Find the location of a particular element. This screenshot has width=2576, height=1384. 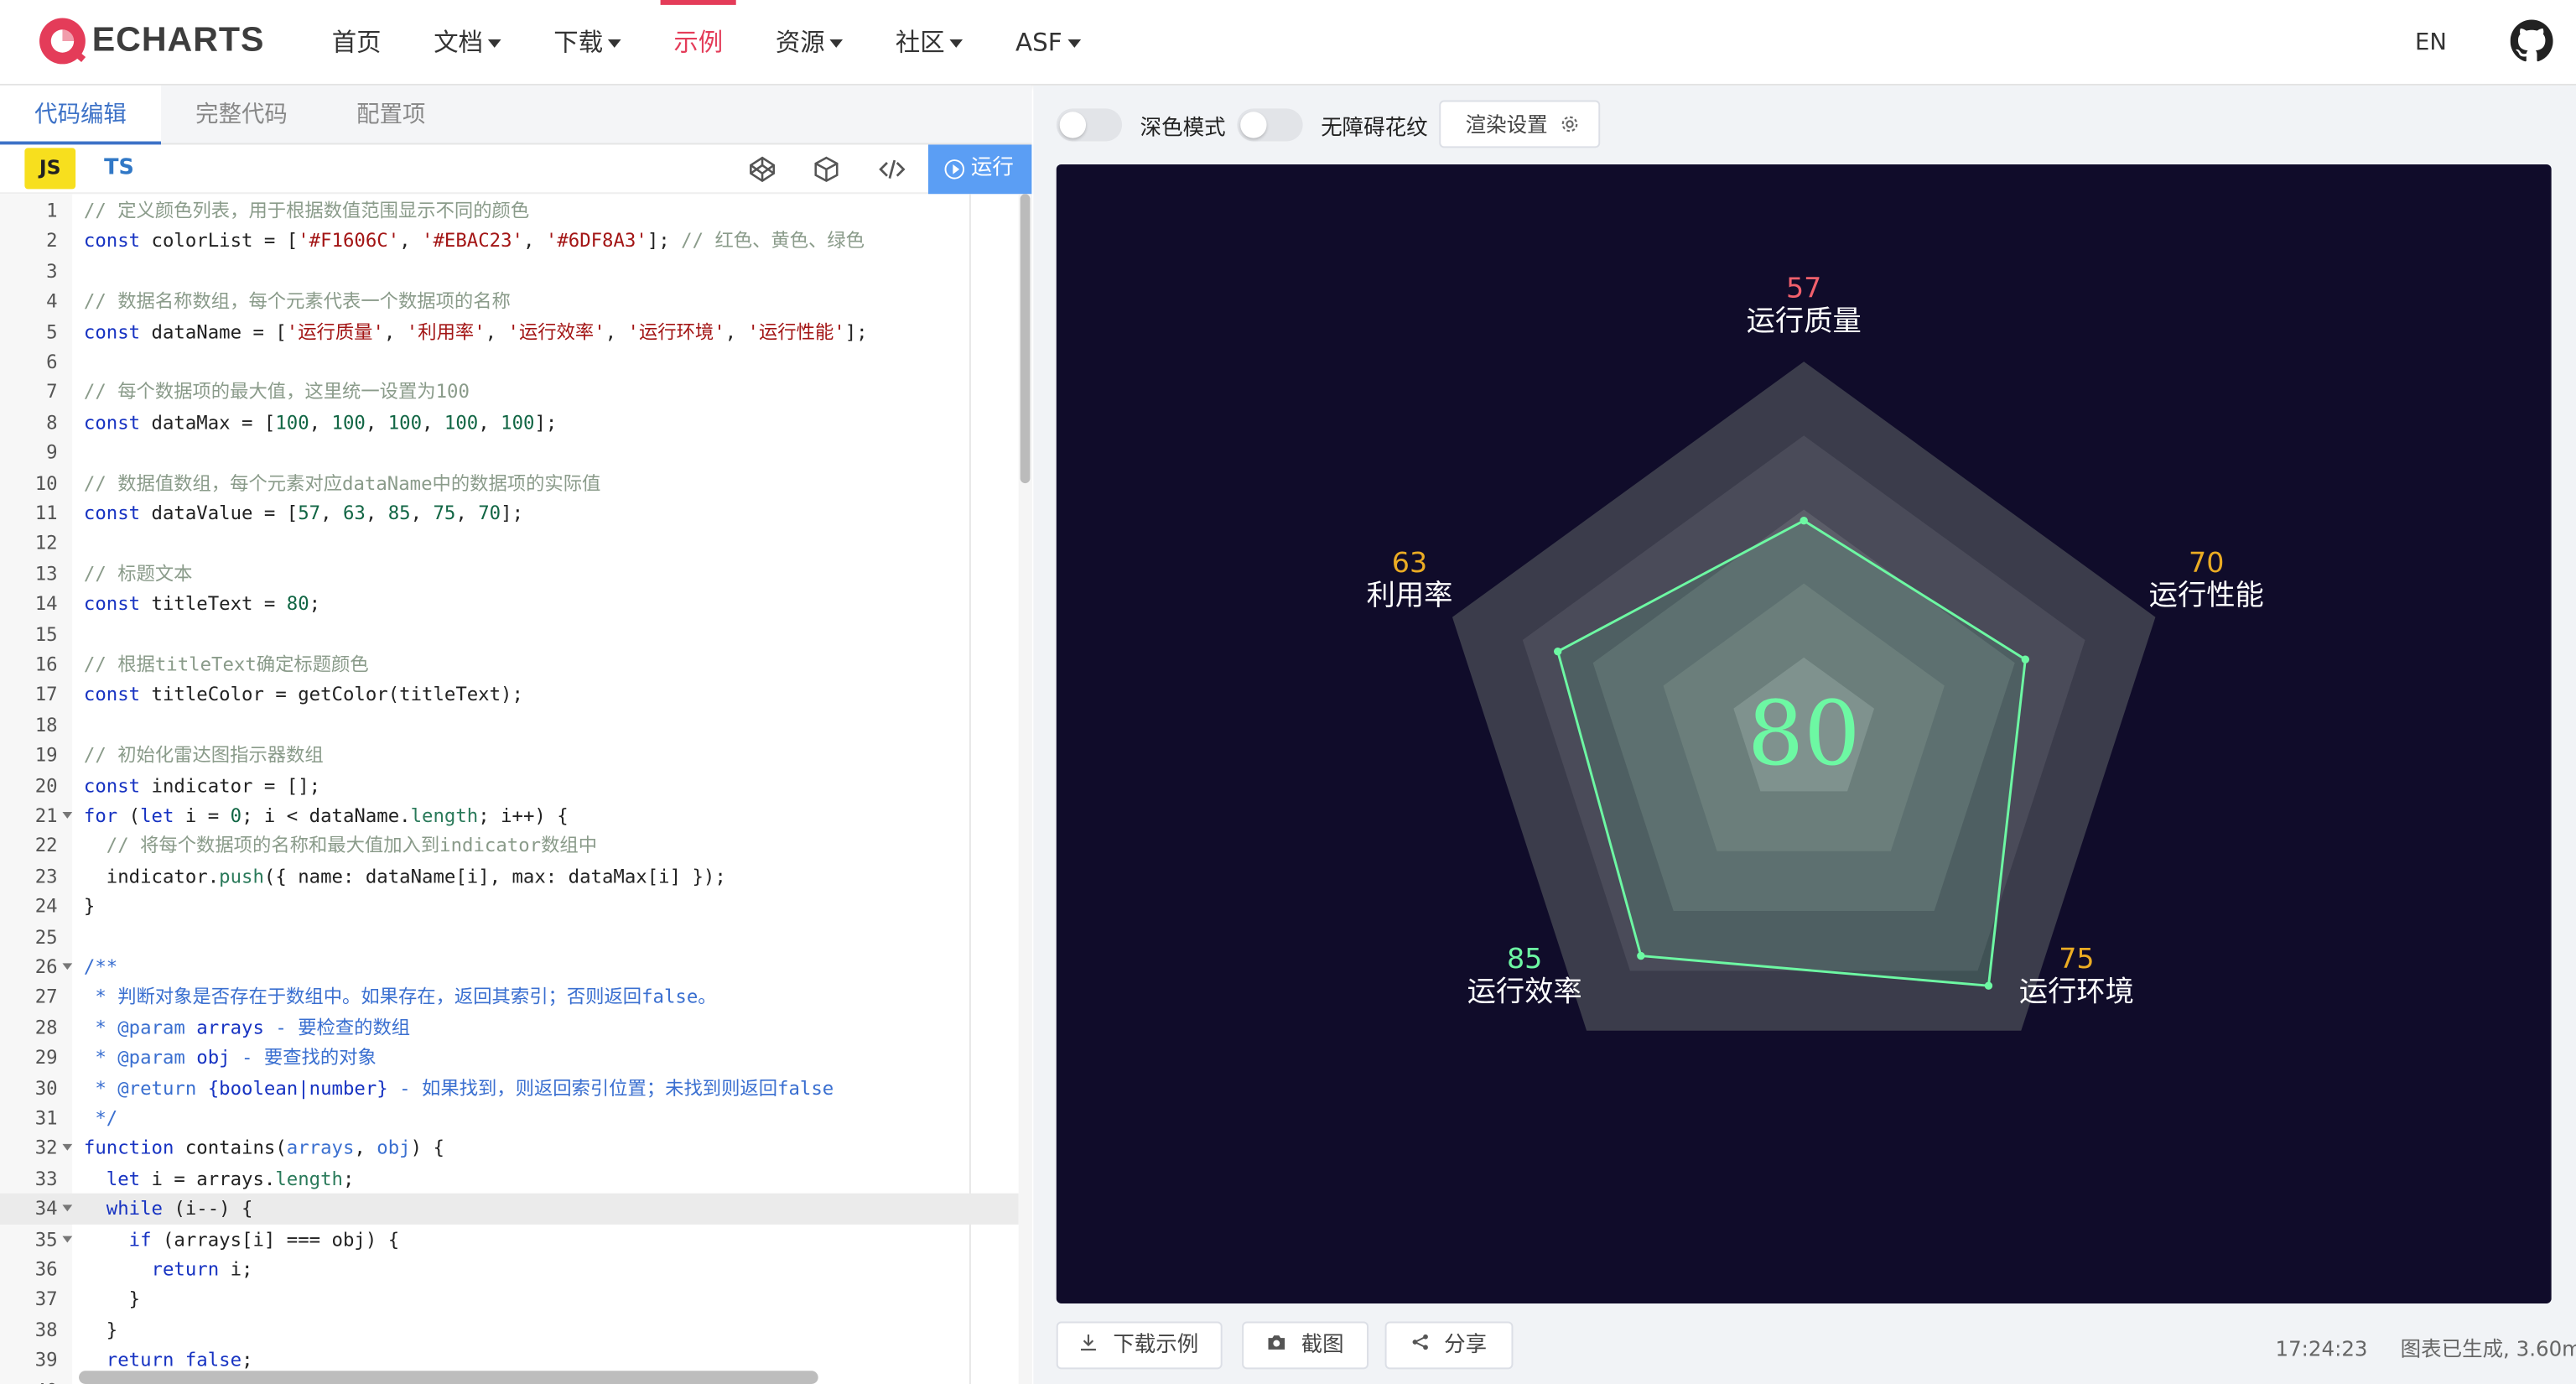

code-line: 18 is located at coordinates (509, 725).